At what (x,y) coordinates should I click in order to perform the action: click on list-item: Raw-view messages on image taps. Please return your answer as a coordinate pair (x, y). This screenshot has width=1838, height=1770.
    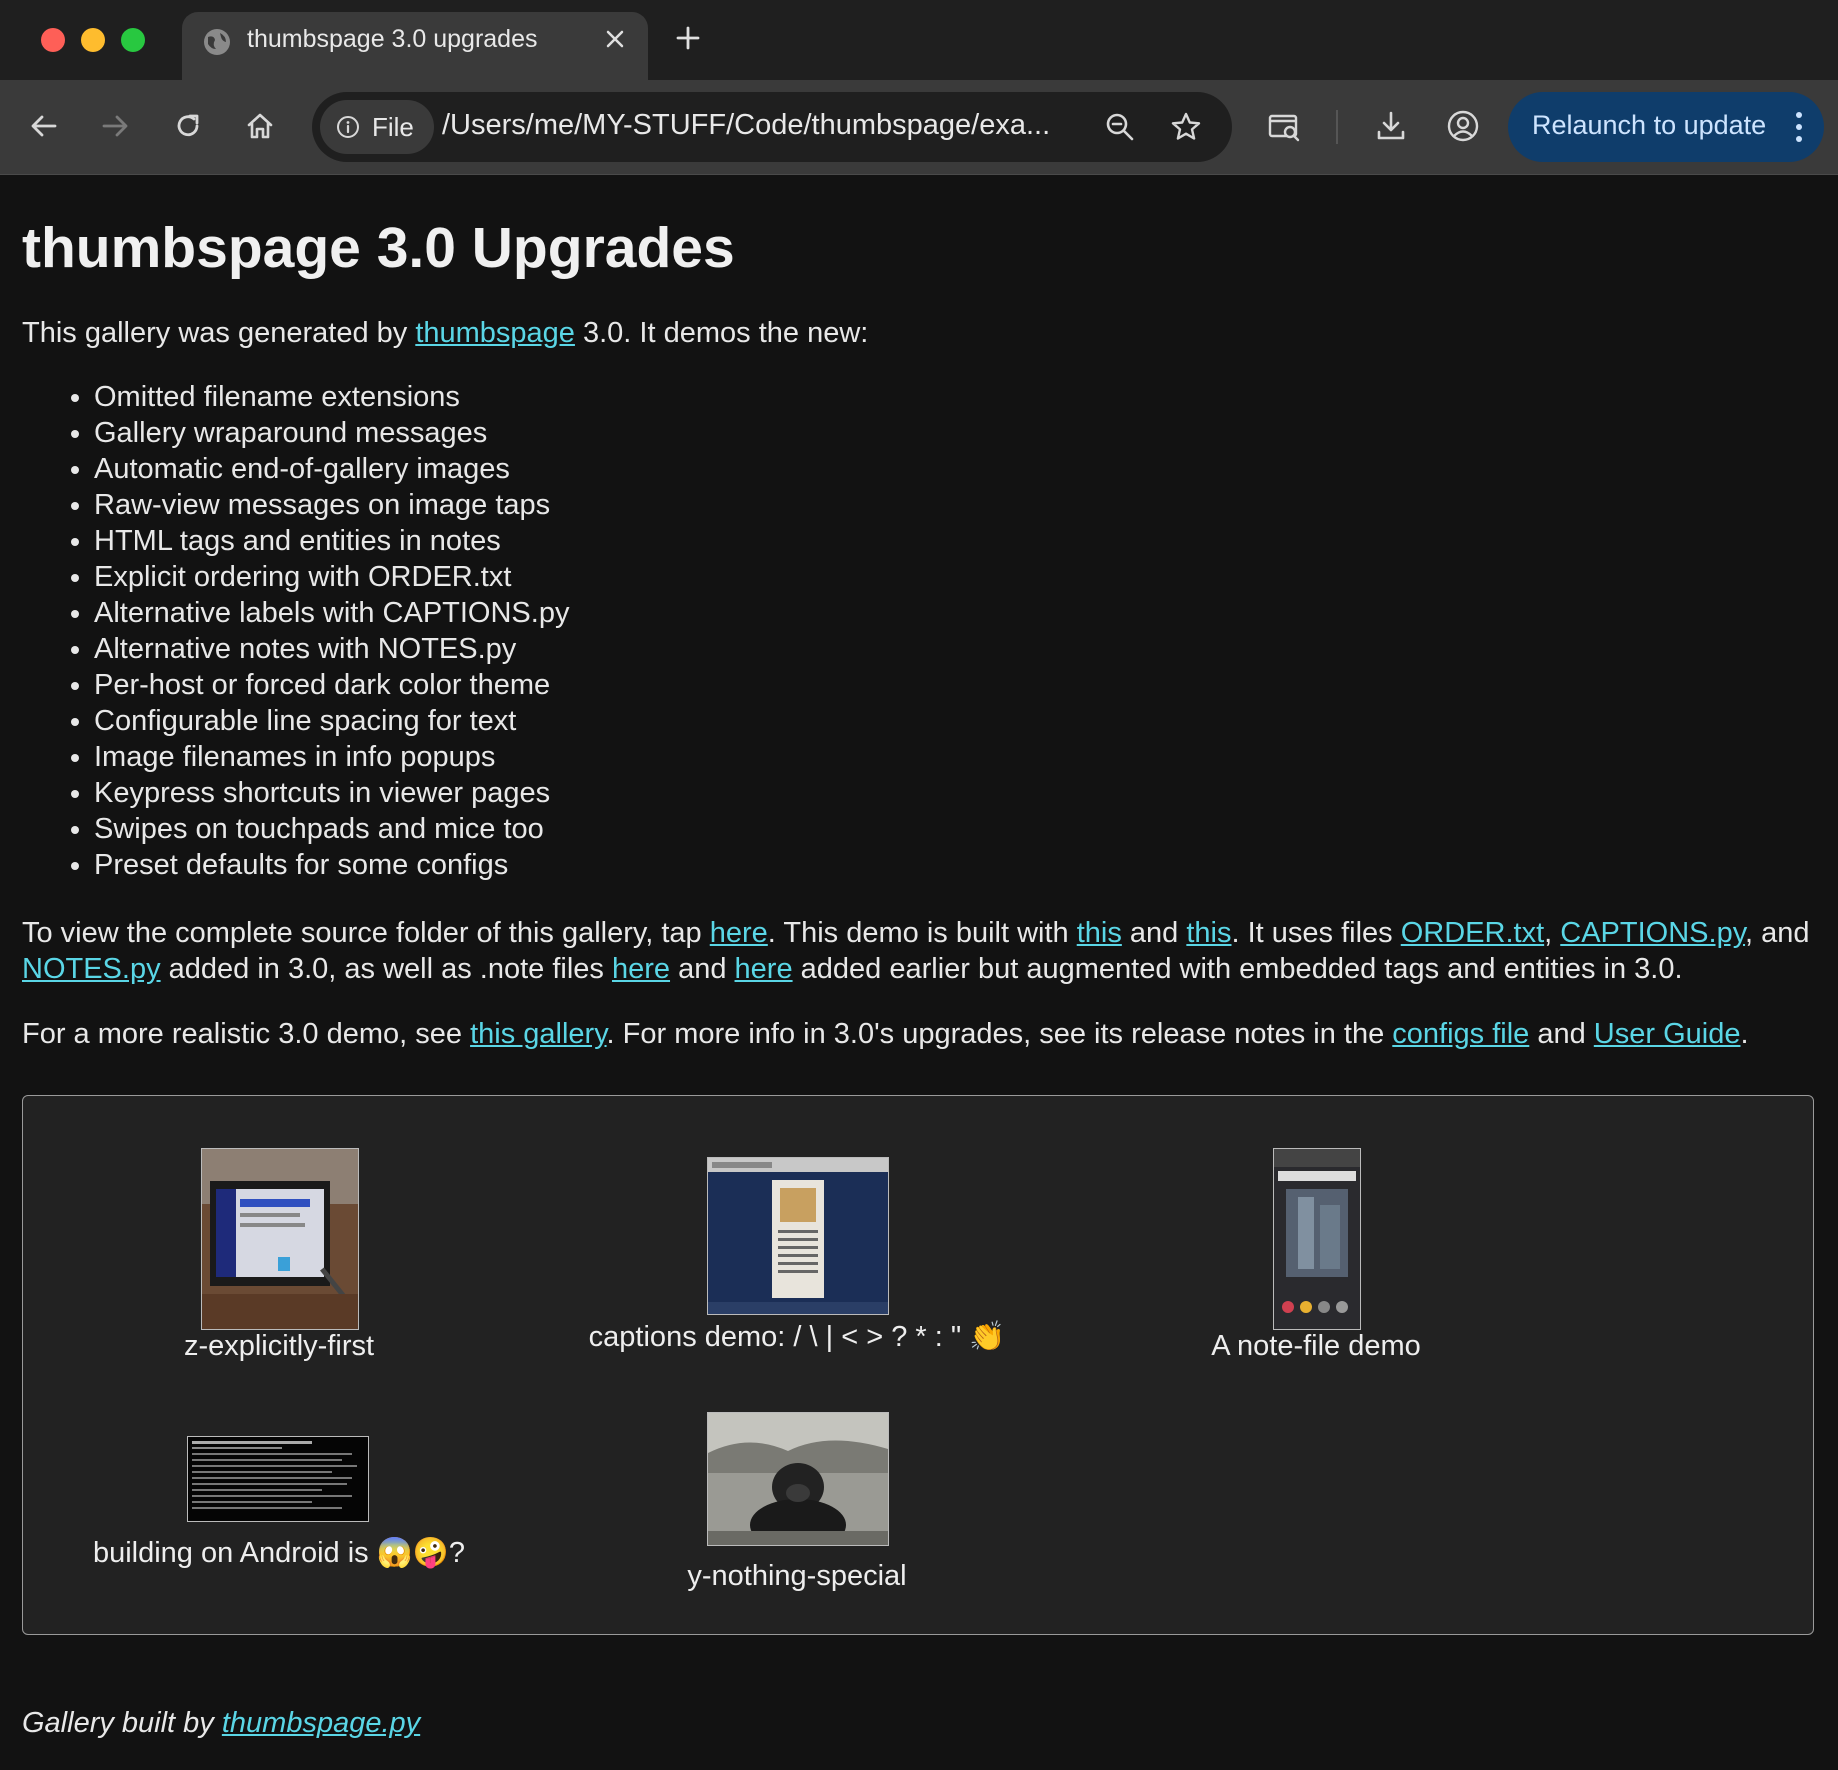
    Looking at the image, I should click on (331, 505).